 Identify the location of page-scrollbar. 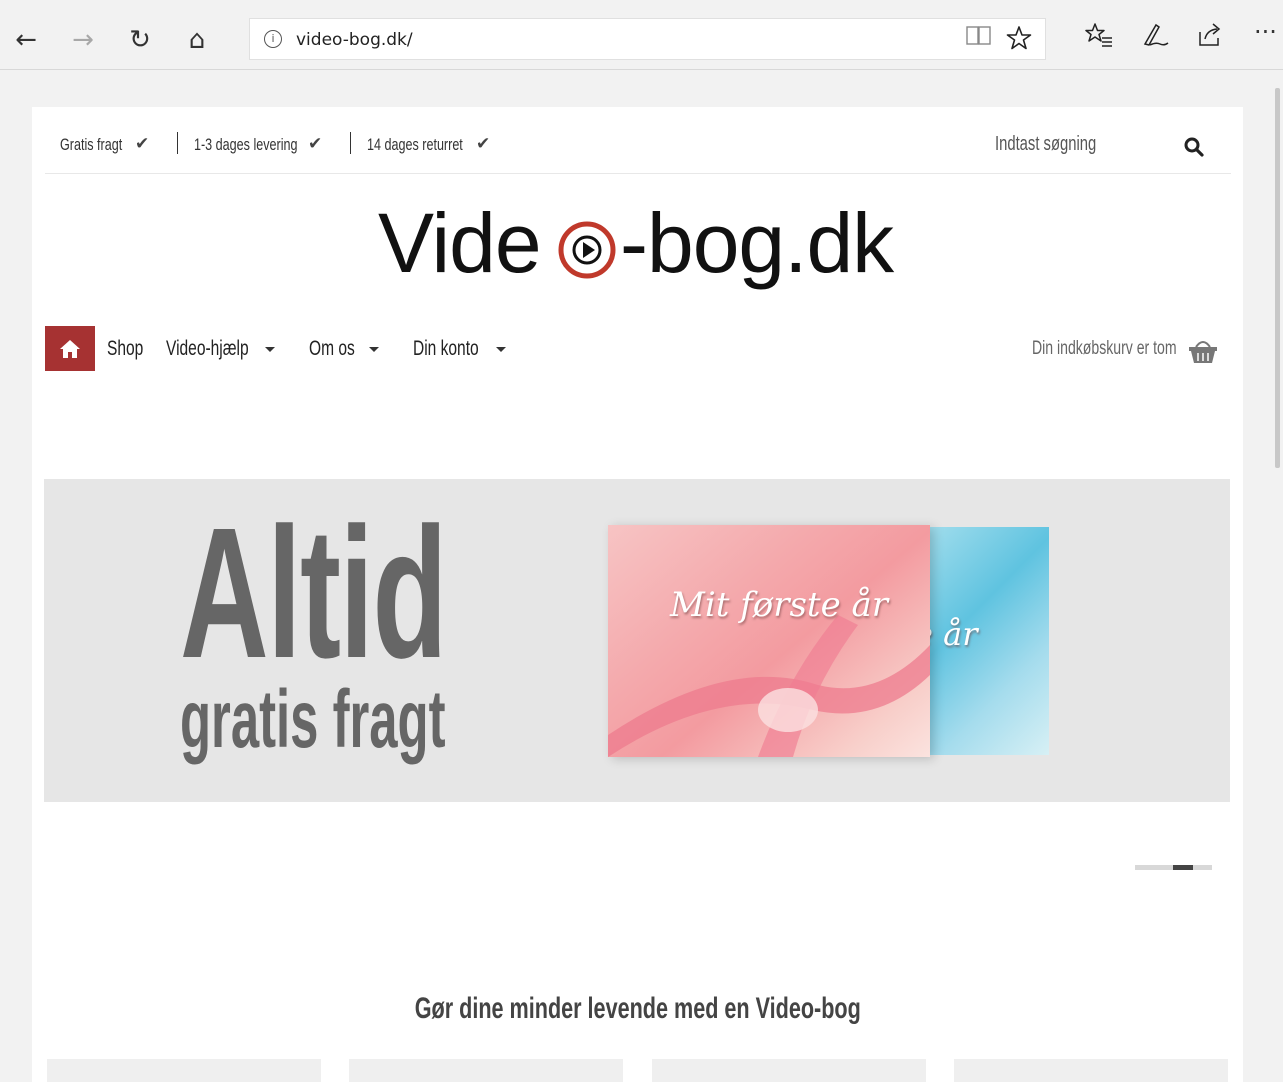
(1276, 576).